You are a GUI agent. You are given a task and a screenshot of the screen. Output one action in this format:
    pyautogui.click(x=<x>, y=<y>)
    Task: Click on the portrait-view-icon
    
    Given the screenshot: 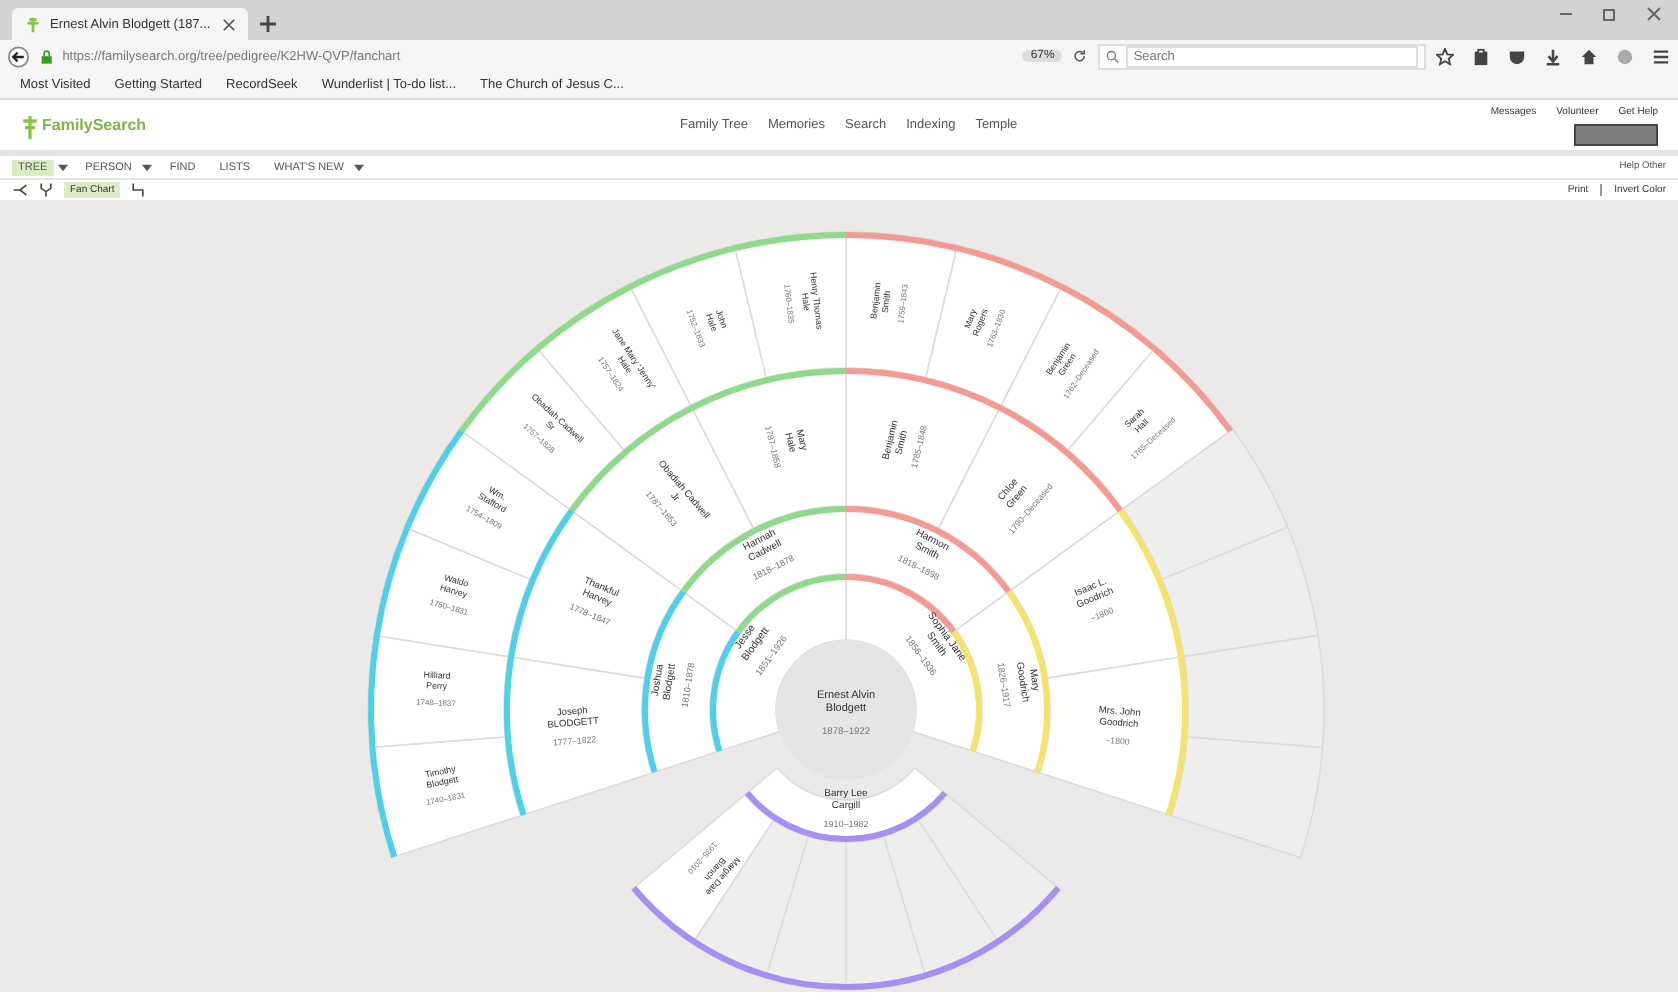 What is the action you would take?
    pyautogui.click(x=46, y=190)
    